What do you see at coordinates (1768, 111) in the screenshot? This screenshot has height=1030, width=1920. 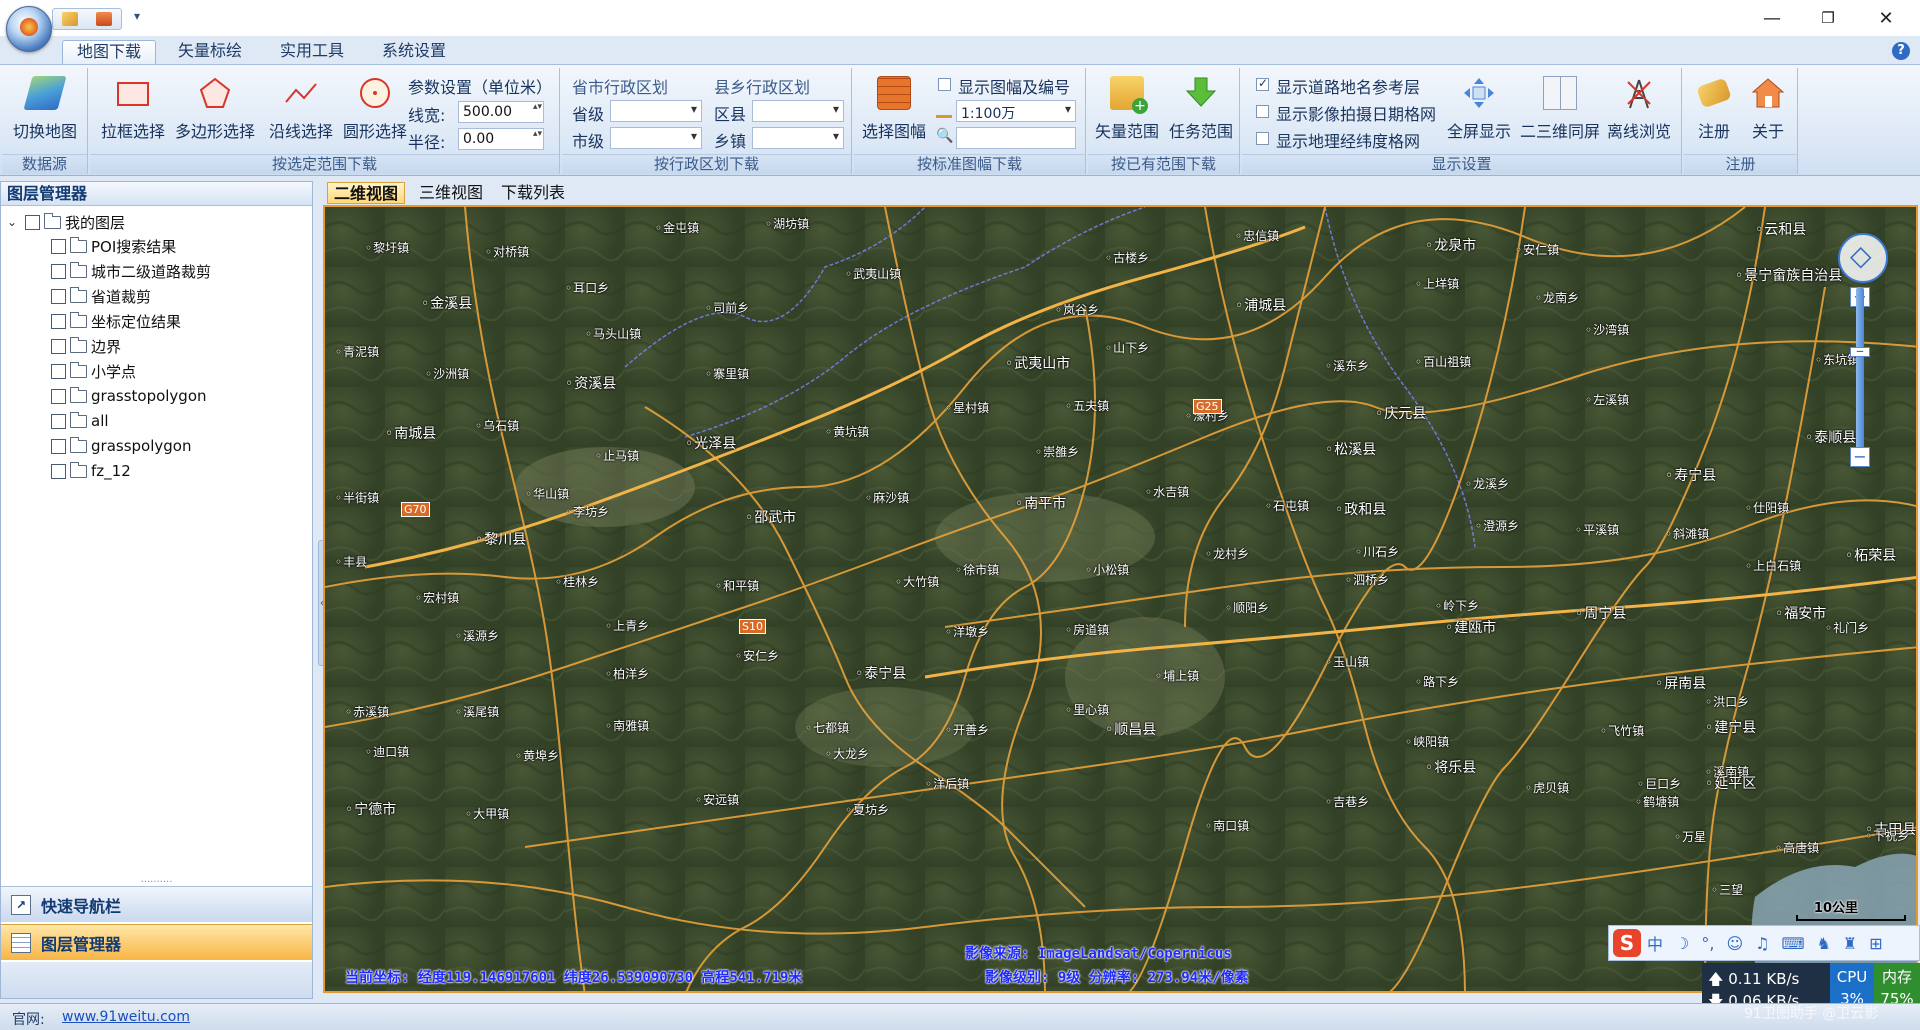 I see `about-button: 关于` at bounding box center [1768, 111].